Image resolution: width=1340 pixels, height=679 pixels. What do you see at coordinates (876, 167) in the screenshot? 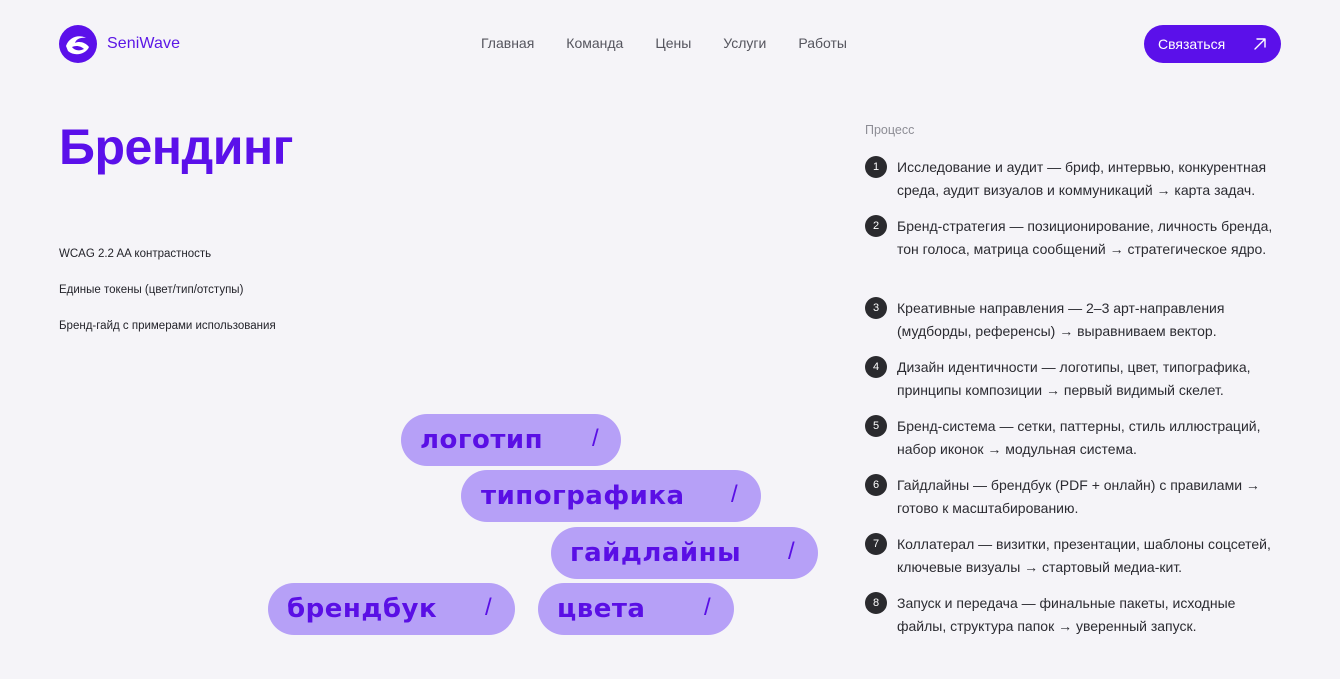
I see `step-number-badge: 1` at bounding box center [876, 167].